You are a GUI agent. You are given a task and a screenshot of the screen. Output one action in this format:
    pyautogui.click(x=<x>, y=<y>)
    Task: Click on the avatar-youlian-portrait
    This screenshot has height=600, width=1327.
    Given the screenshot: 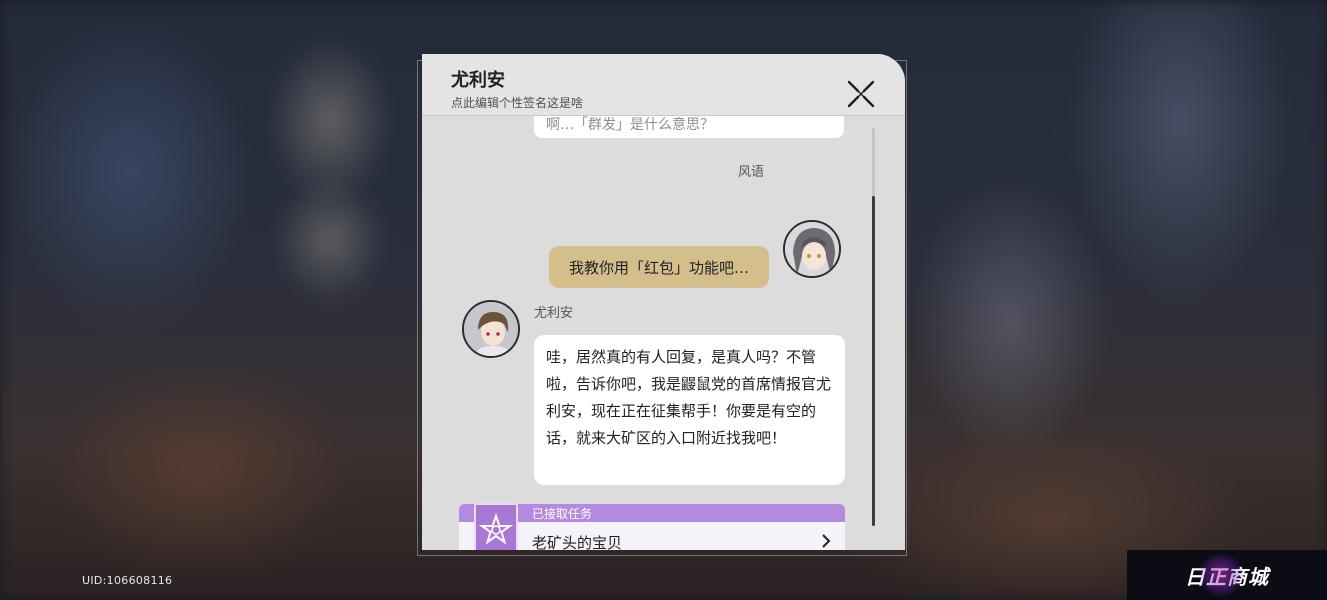 What is the action you would take?
    pyautogui.click(x=491, y=329)
    